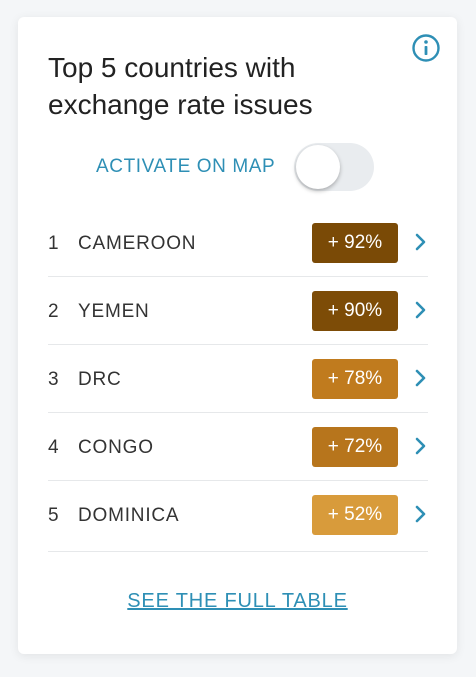 This screenshot has width=476, height=677. I want to click on activate-on-map-toggle, so click(334, 167).